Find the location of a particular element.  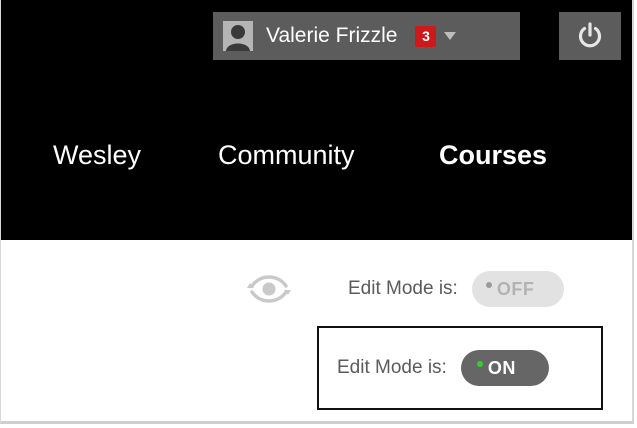

power-icon is located at coordinates (590, 35).